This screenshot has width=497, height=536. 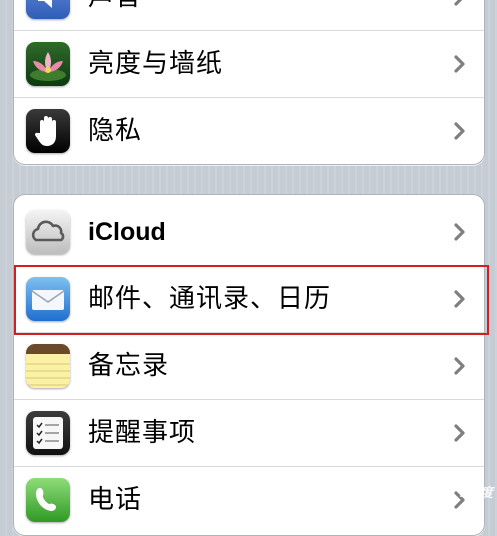 What do you see at coordinates (115, 500) in the screenshot?
I see `settings-row-label: 电话` at bounding box center [115, 500].